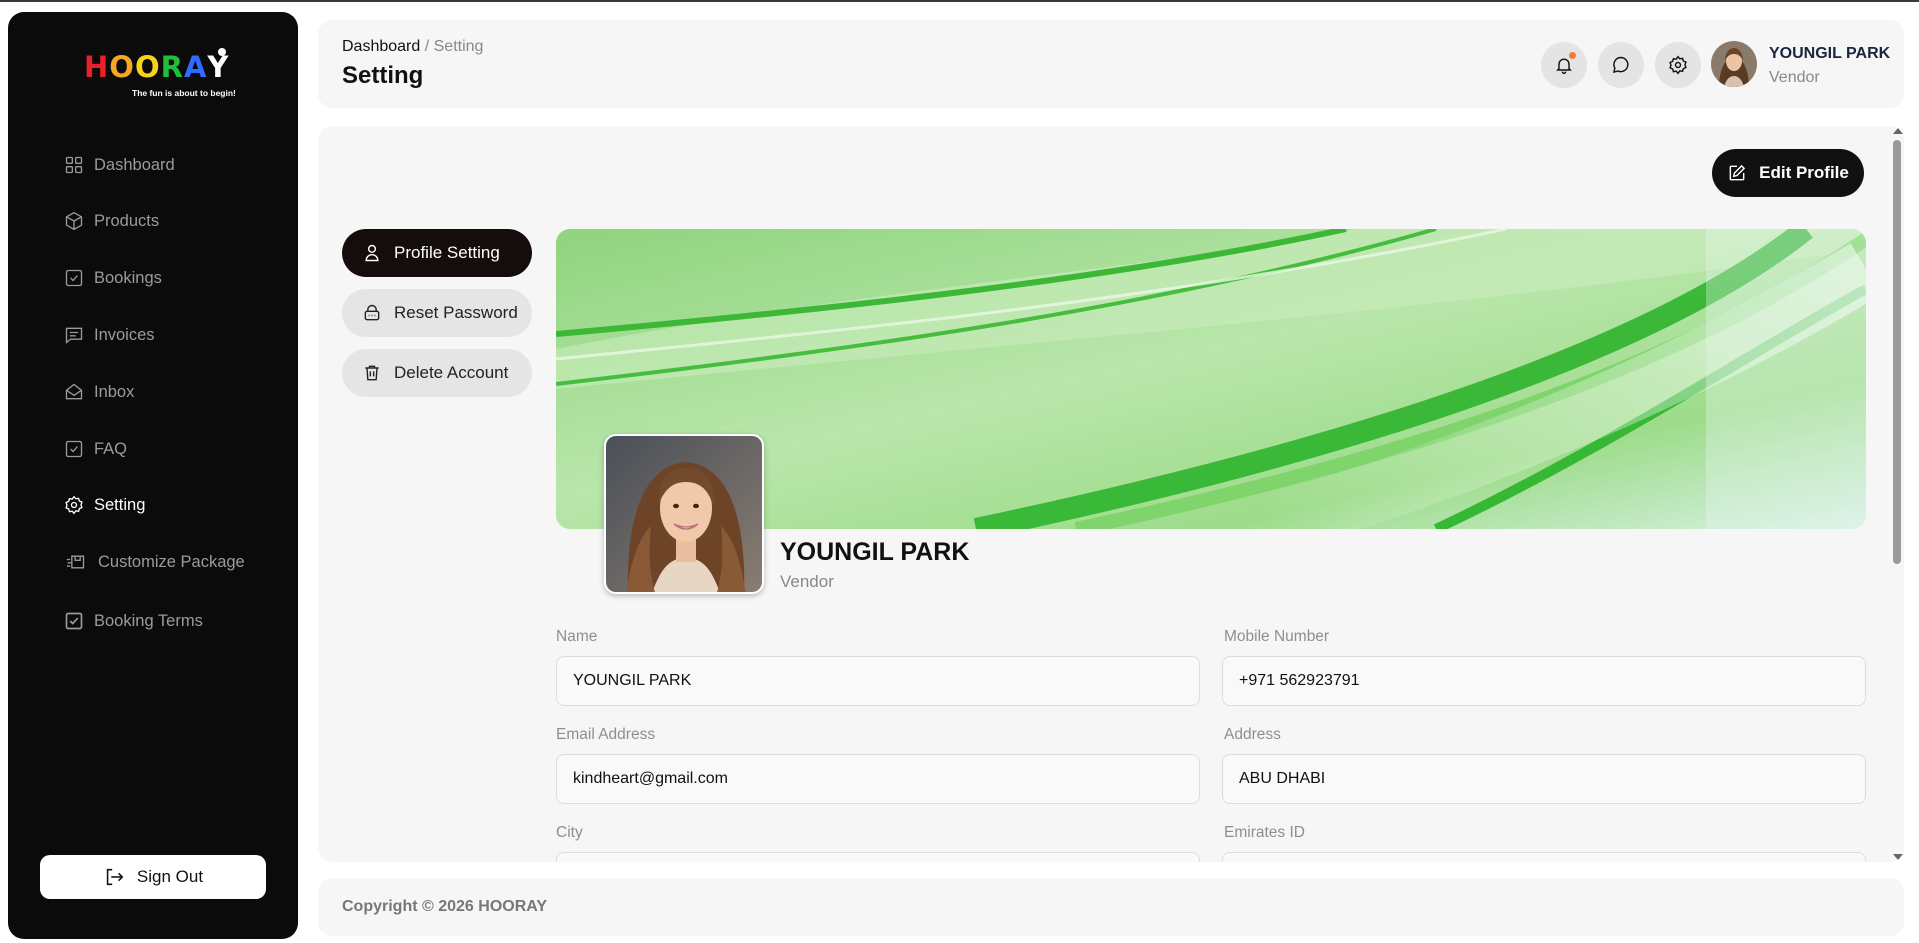  Describe the element at coordinates (1277, 636) in the screenshot. I see `mobile-number-label: Mobile Number` at that location.